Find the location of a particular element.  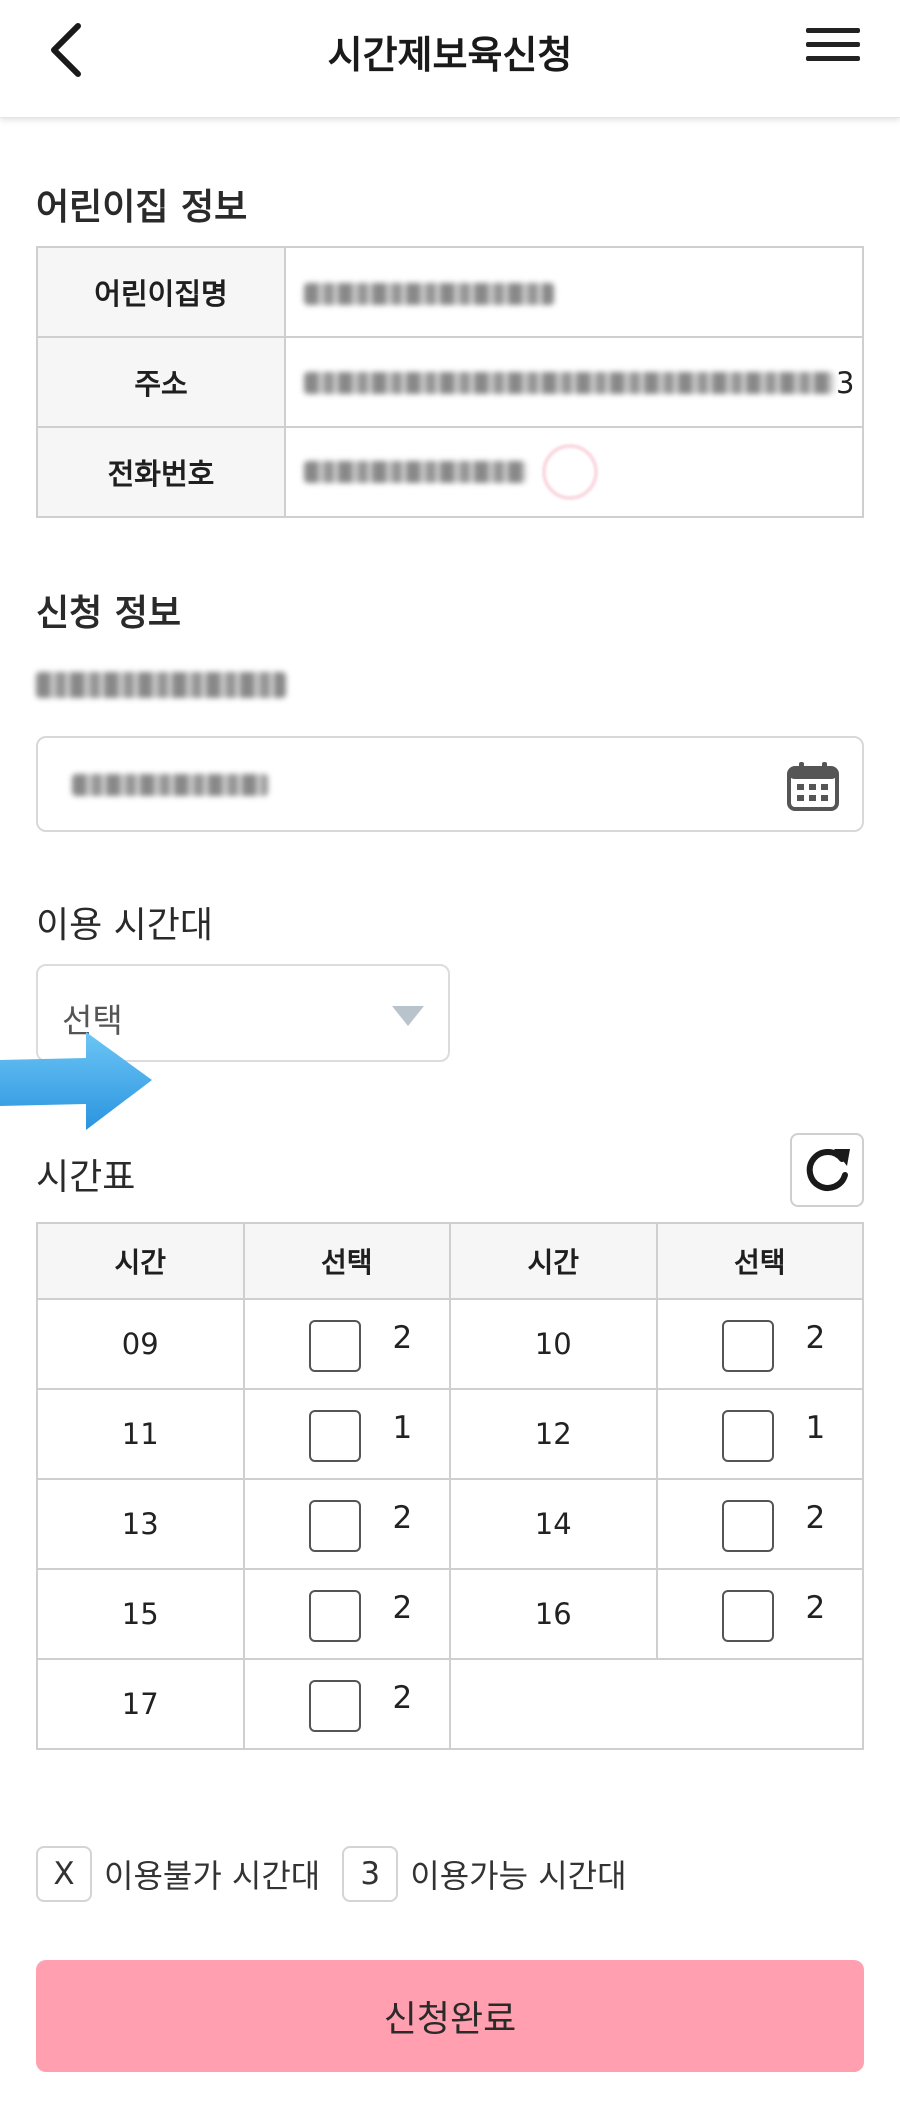

app-header: 시간제보육신청 is located at coordinates (450, 59).